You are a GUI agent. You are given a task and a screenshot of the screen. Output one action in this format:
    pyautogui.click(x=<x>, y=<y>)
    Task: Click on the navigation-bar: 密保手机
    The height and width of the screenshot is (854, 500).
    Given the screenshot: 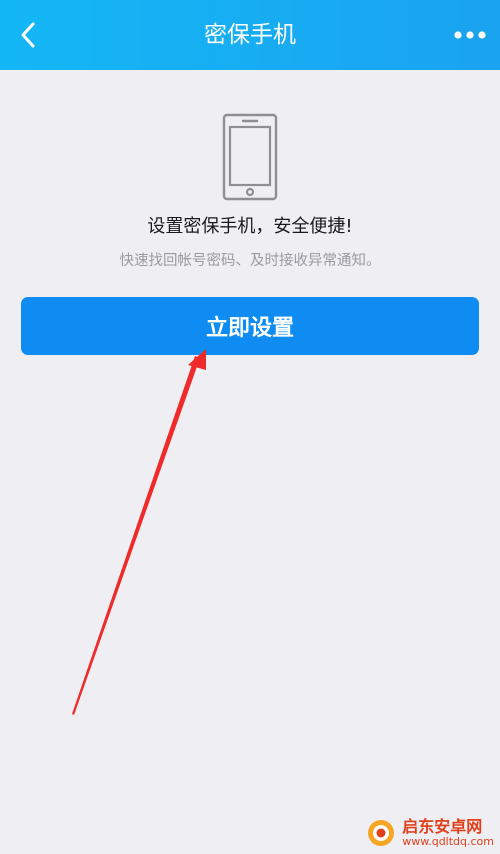 What is the action you would take?
    pyautogui.click(x=250, y=35)
    